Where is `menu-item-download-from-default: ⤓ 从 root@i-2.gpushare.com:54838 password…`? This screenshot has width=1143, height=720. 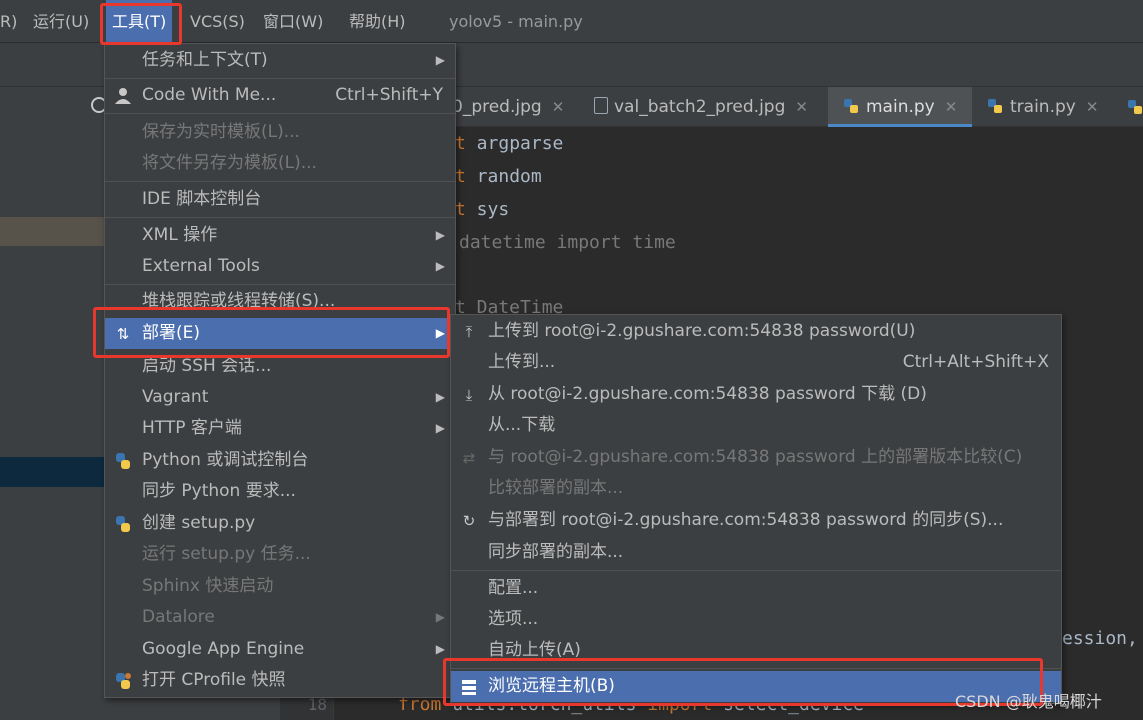 menu-item-download-from-default: ⤓ 从 root@i-2.gpushare.com:54838 password… is located at coordinates (756, 394).